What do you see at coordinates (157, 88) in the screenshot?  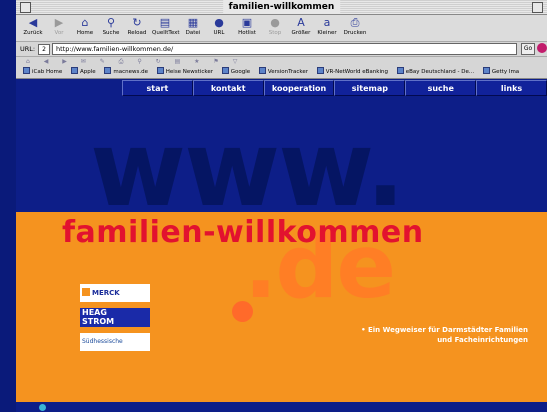 I see `nav-start: start` at bounding box center [157, 88].